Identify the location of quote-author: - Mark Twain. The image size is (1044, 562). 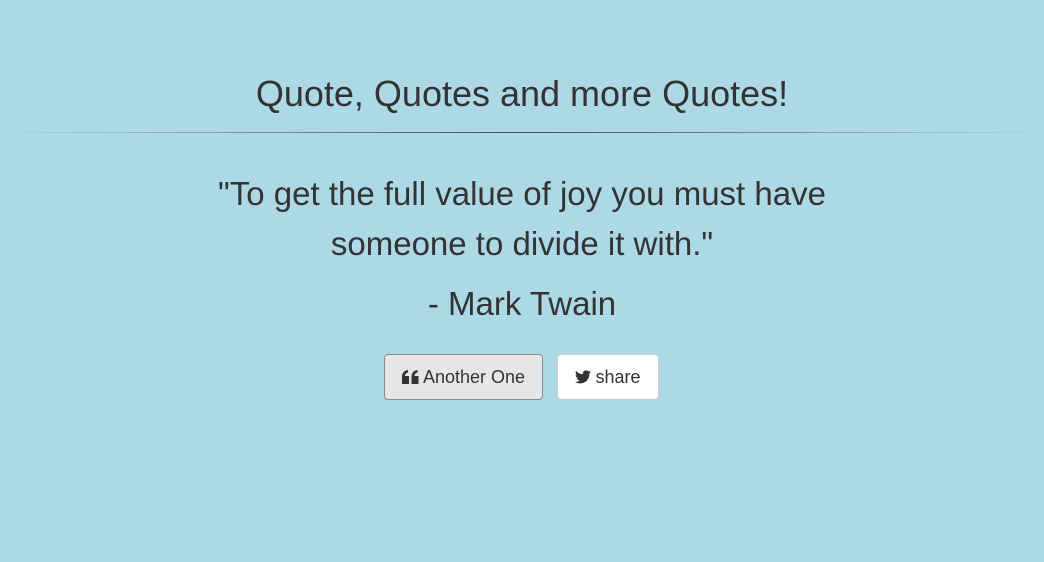
(522, 303).